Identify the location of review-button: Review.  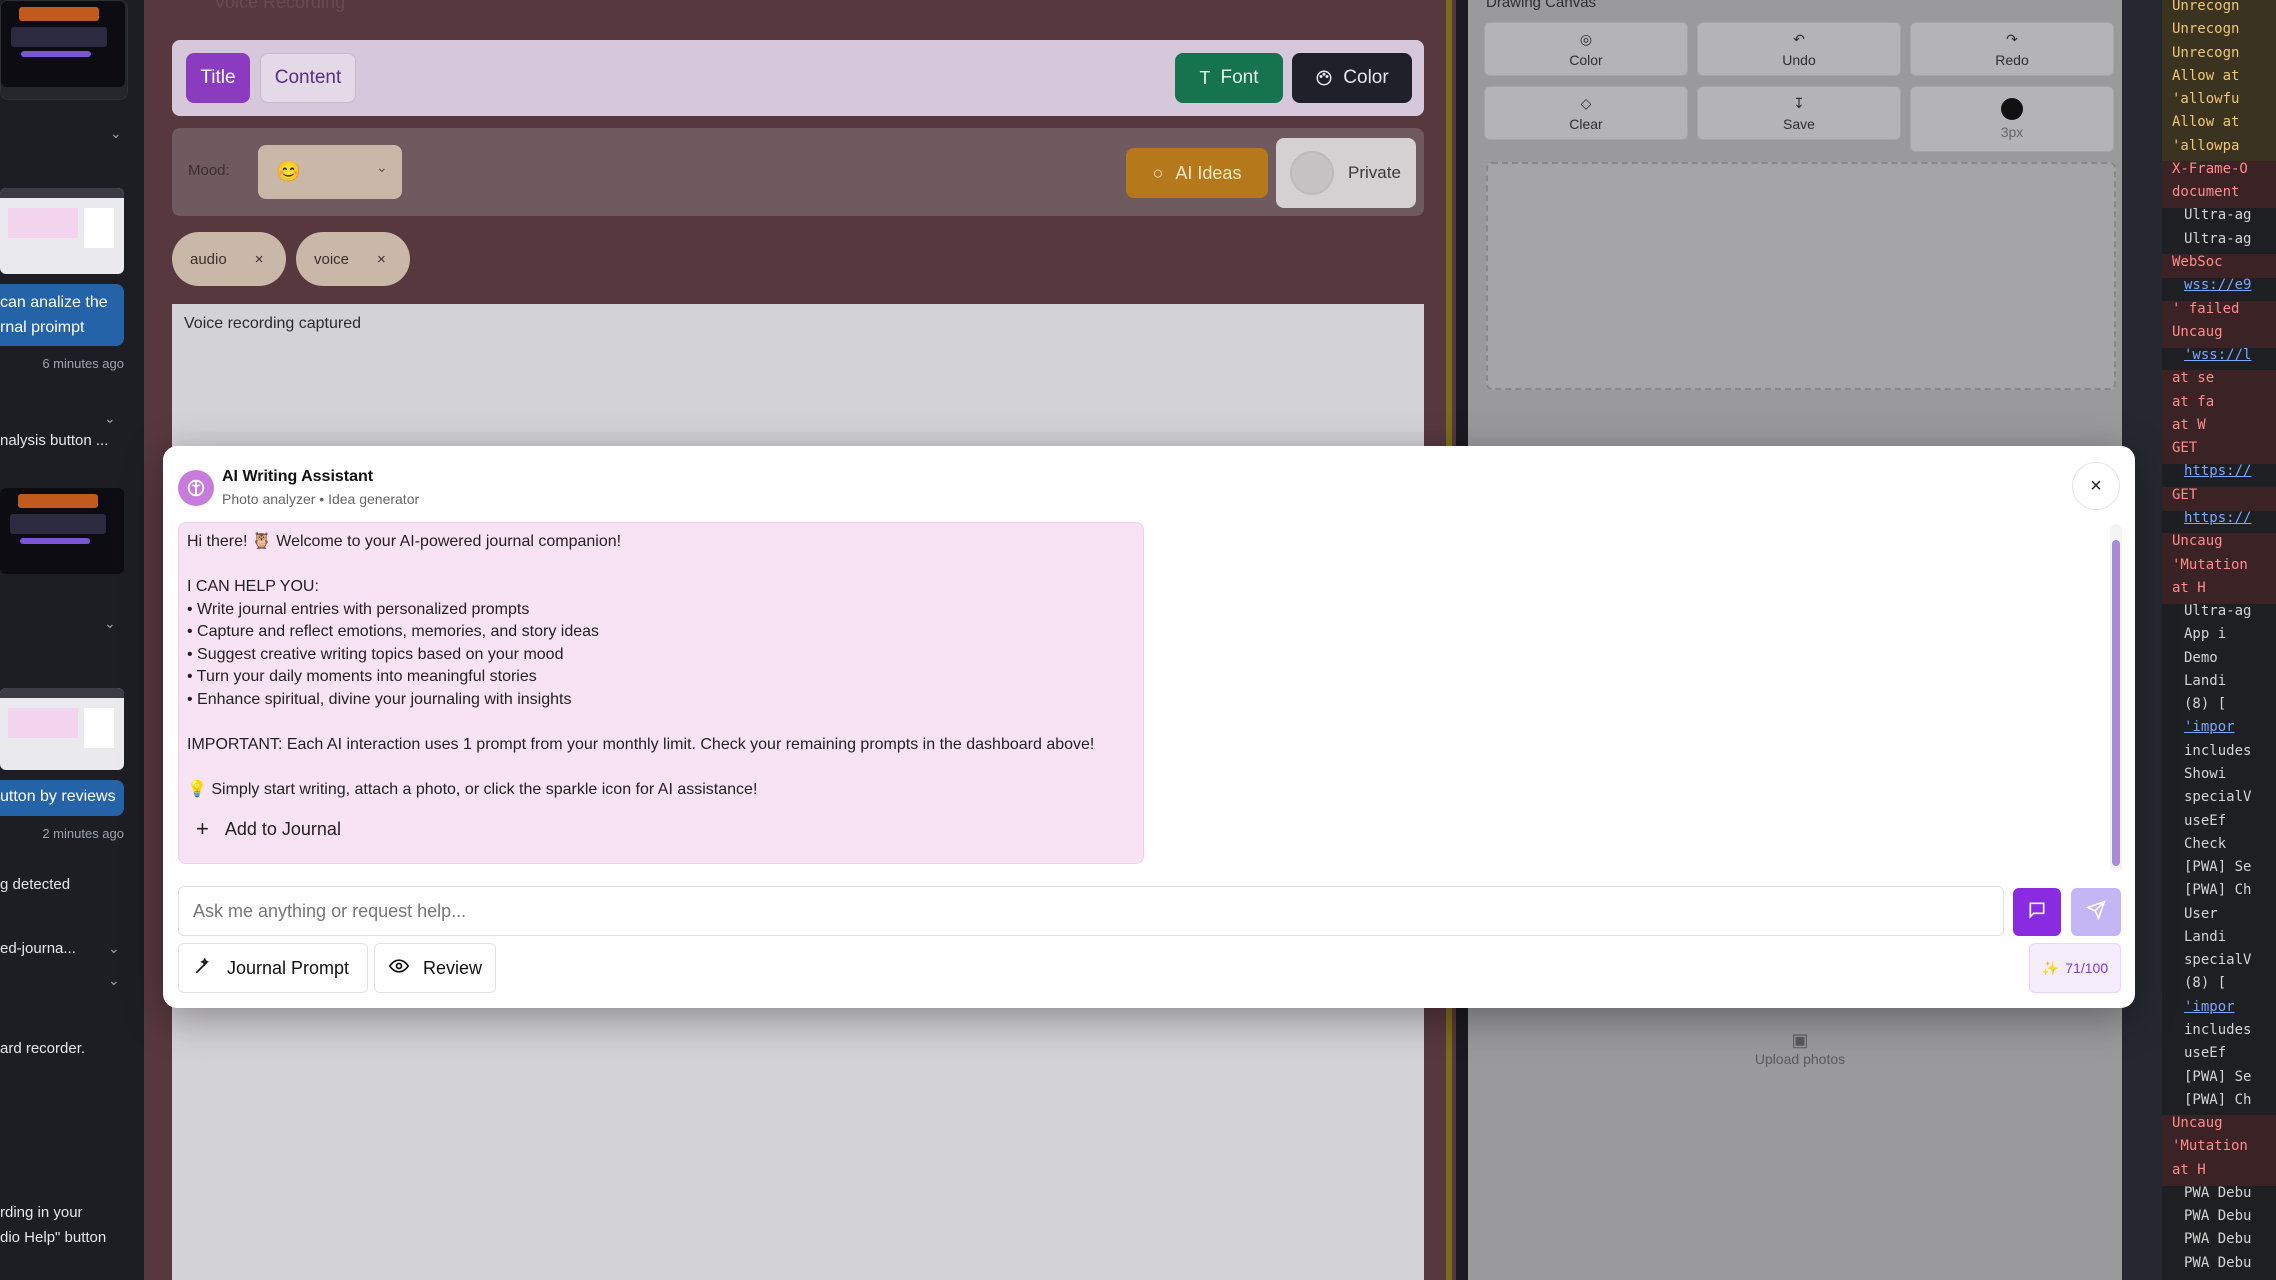
(435, 968).